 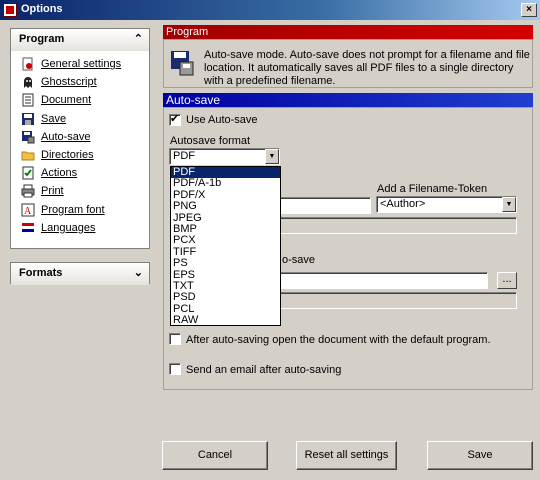 I want to click on ghost-icon, so click(x=28, y=82).